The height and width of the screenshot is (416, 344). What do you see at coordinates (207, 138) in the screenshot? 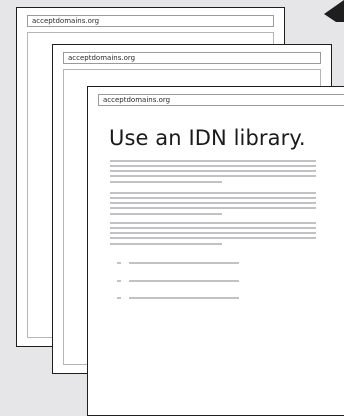
I see `page-headline: Use an IDN library.` at bounding box center [207, 138].